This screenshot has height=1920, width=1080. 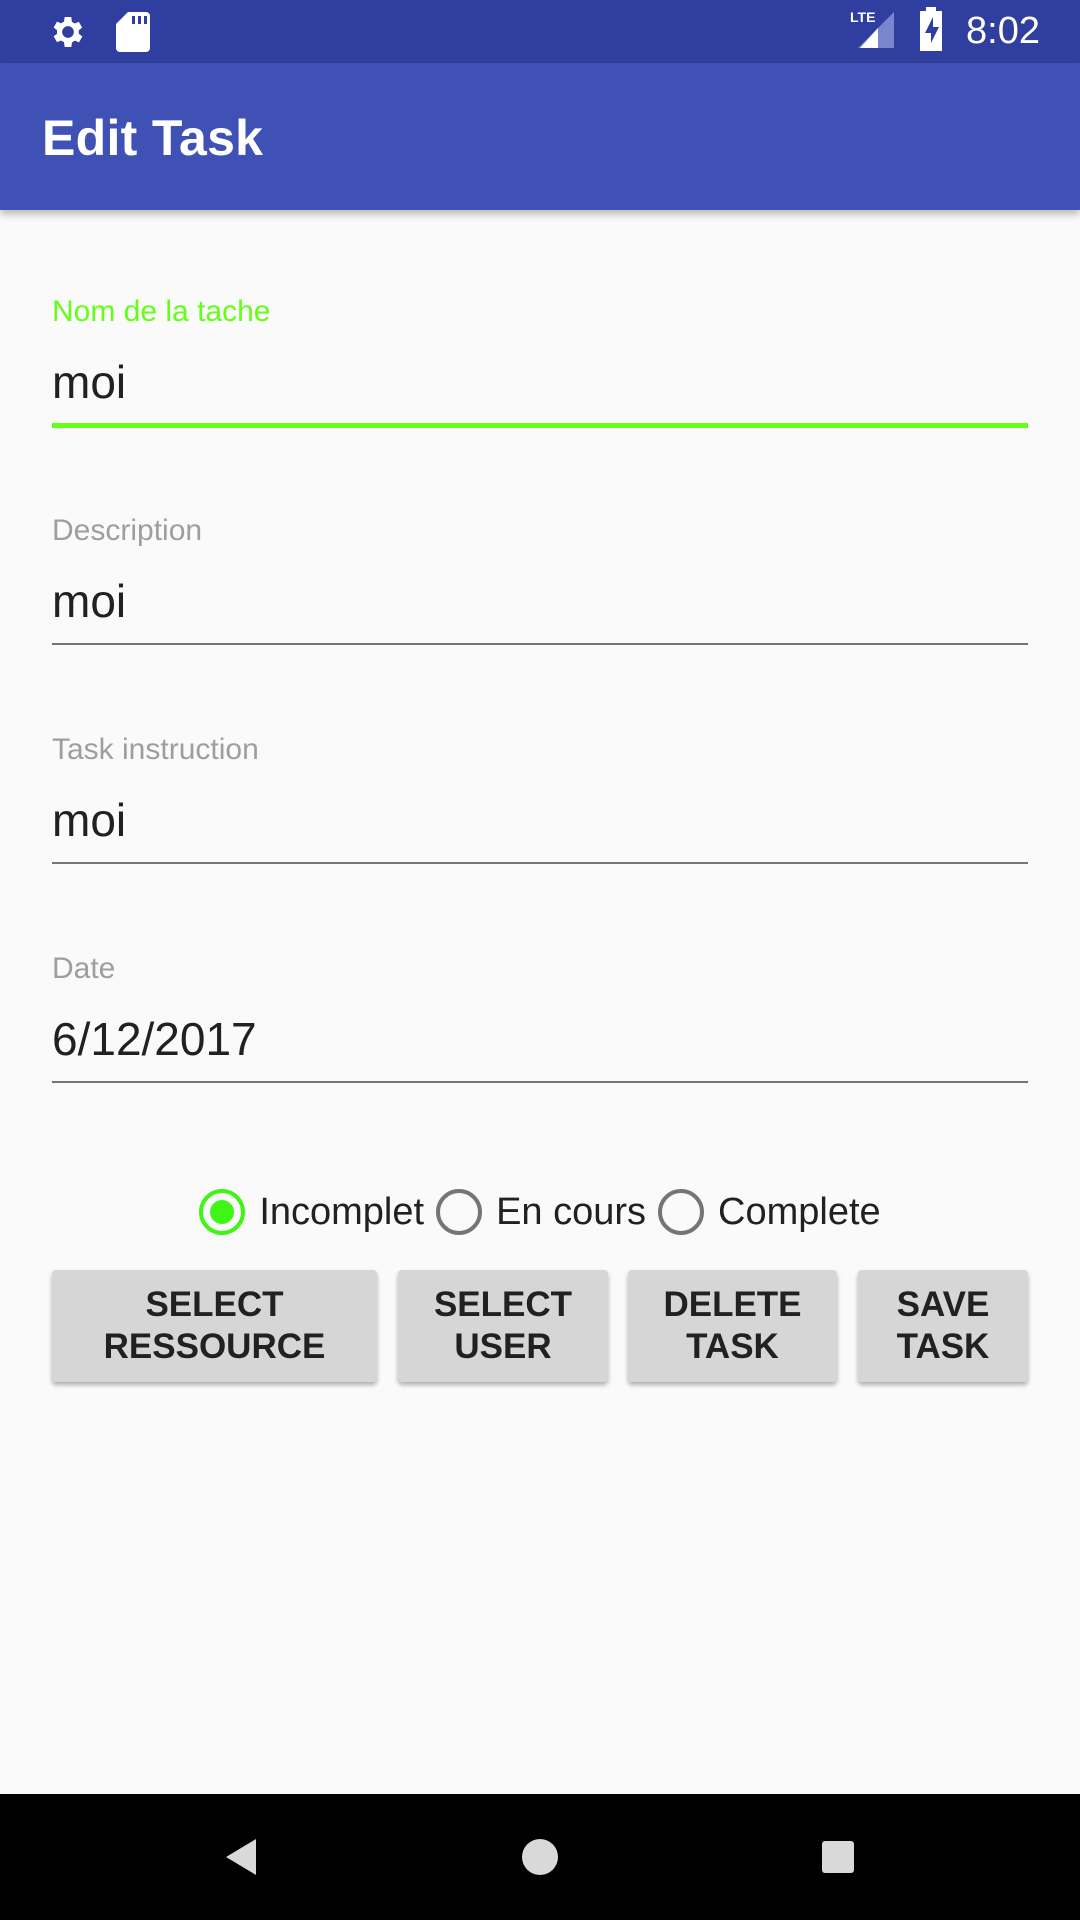 What do you see at coordinates (872, 31) in the screenshot?
I see `lte-signal-icon: LTE` at bounding box center [872, 31].